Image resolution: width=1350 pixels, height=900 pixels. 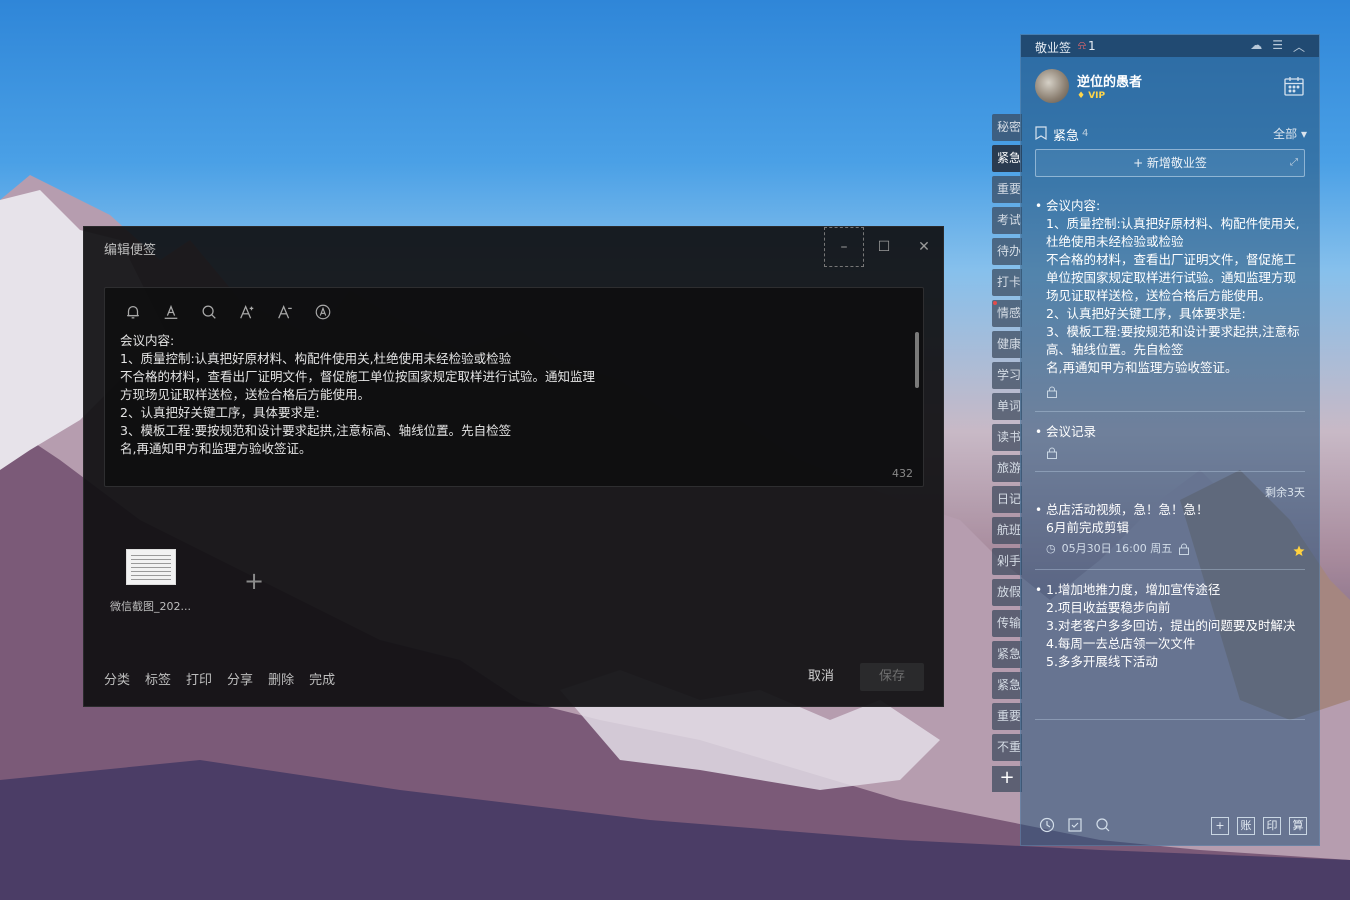 I want to click on font-decrease-icon, so click(x=285, y=312).